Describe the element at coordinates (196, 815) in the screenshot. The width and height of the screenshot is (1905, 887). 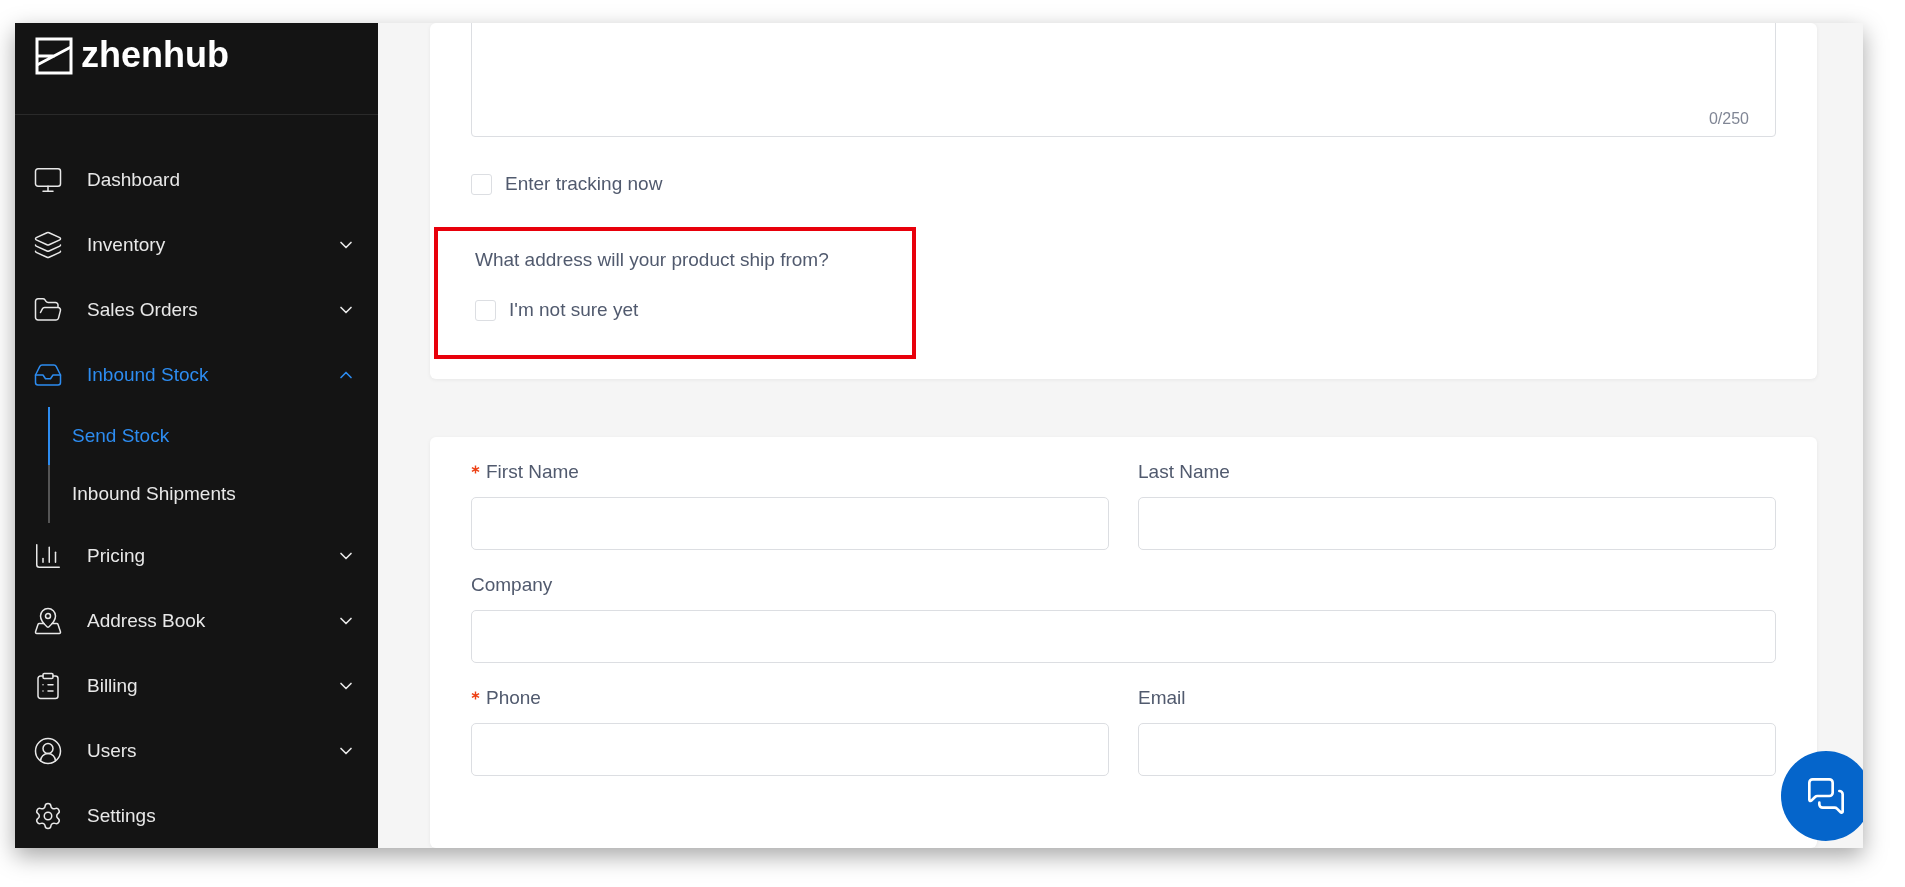
I see `sidebar-item: Settings` at that location.